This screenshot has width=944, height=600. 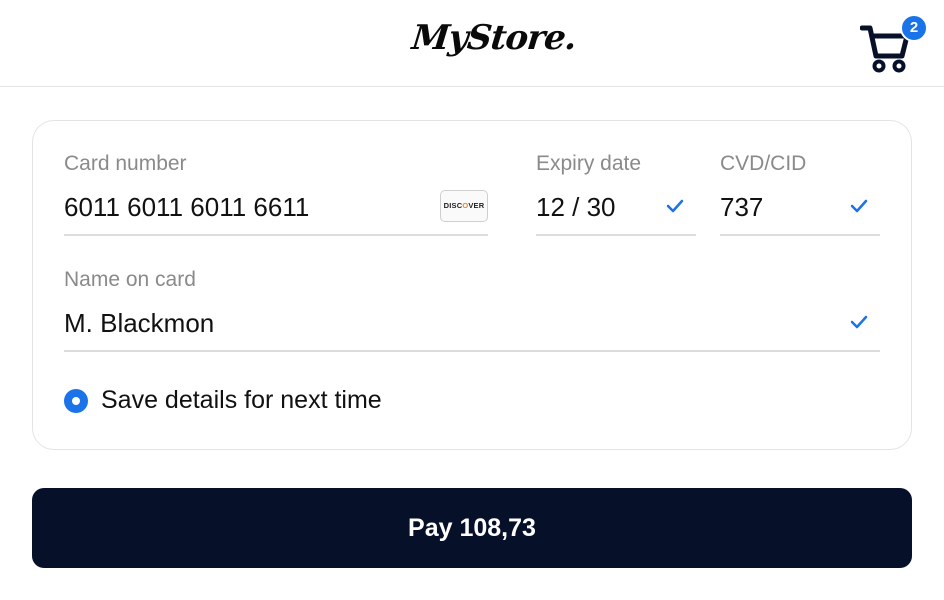 I want to click on cart-count-badge: 2, so click(x=914, y=28).